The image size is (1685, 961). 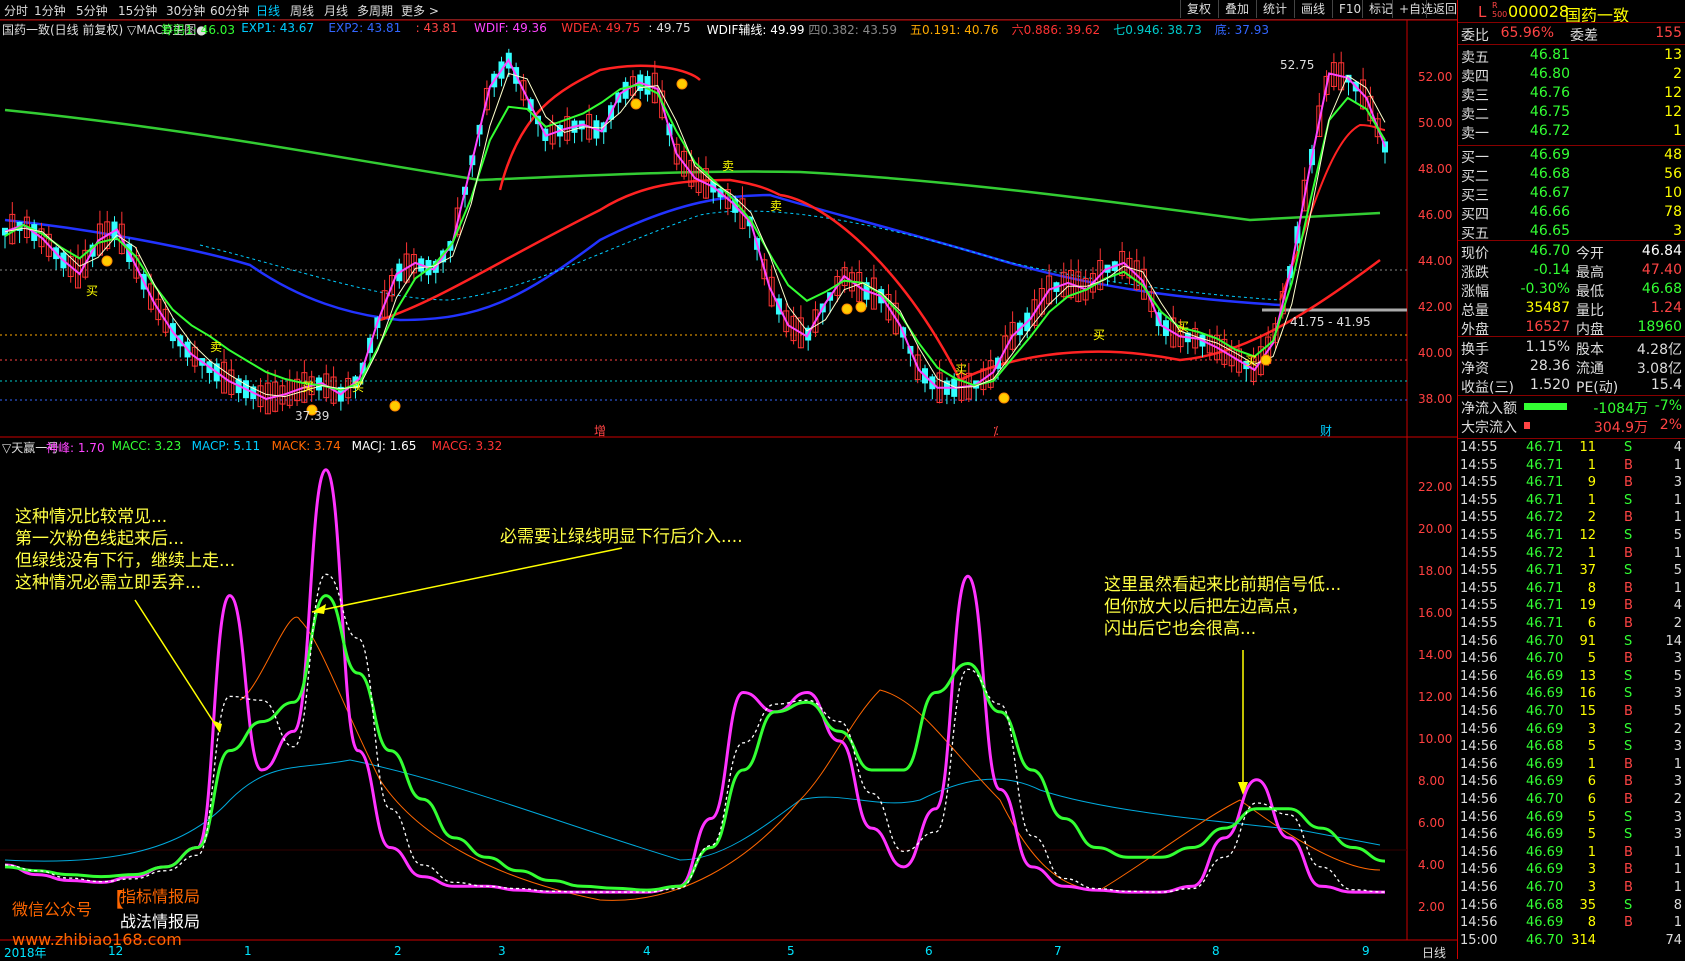 What do you see at coordinates (1591, 500) in the screenshot?
I see `tick-volume: 1` at bounding box center [1591, 500].